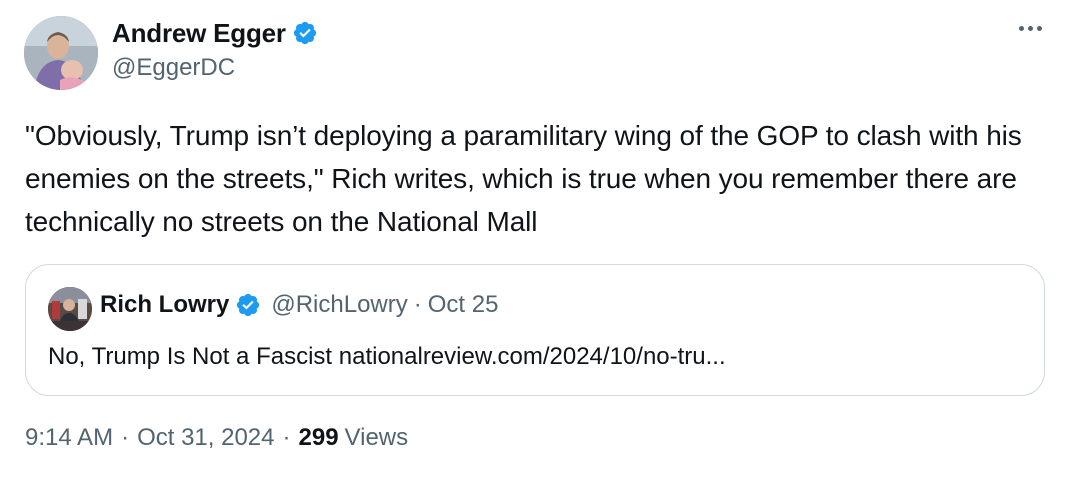  I want to click on views-count: 299, so click(319, 438).